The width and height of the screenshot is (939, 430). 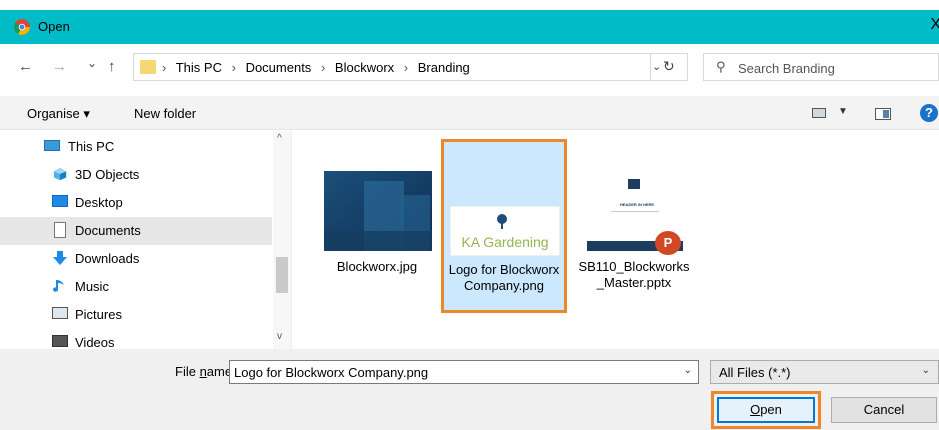 I want to click on sidebar-item-desktop: Desktop, so click(x=136, y=203).